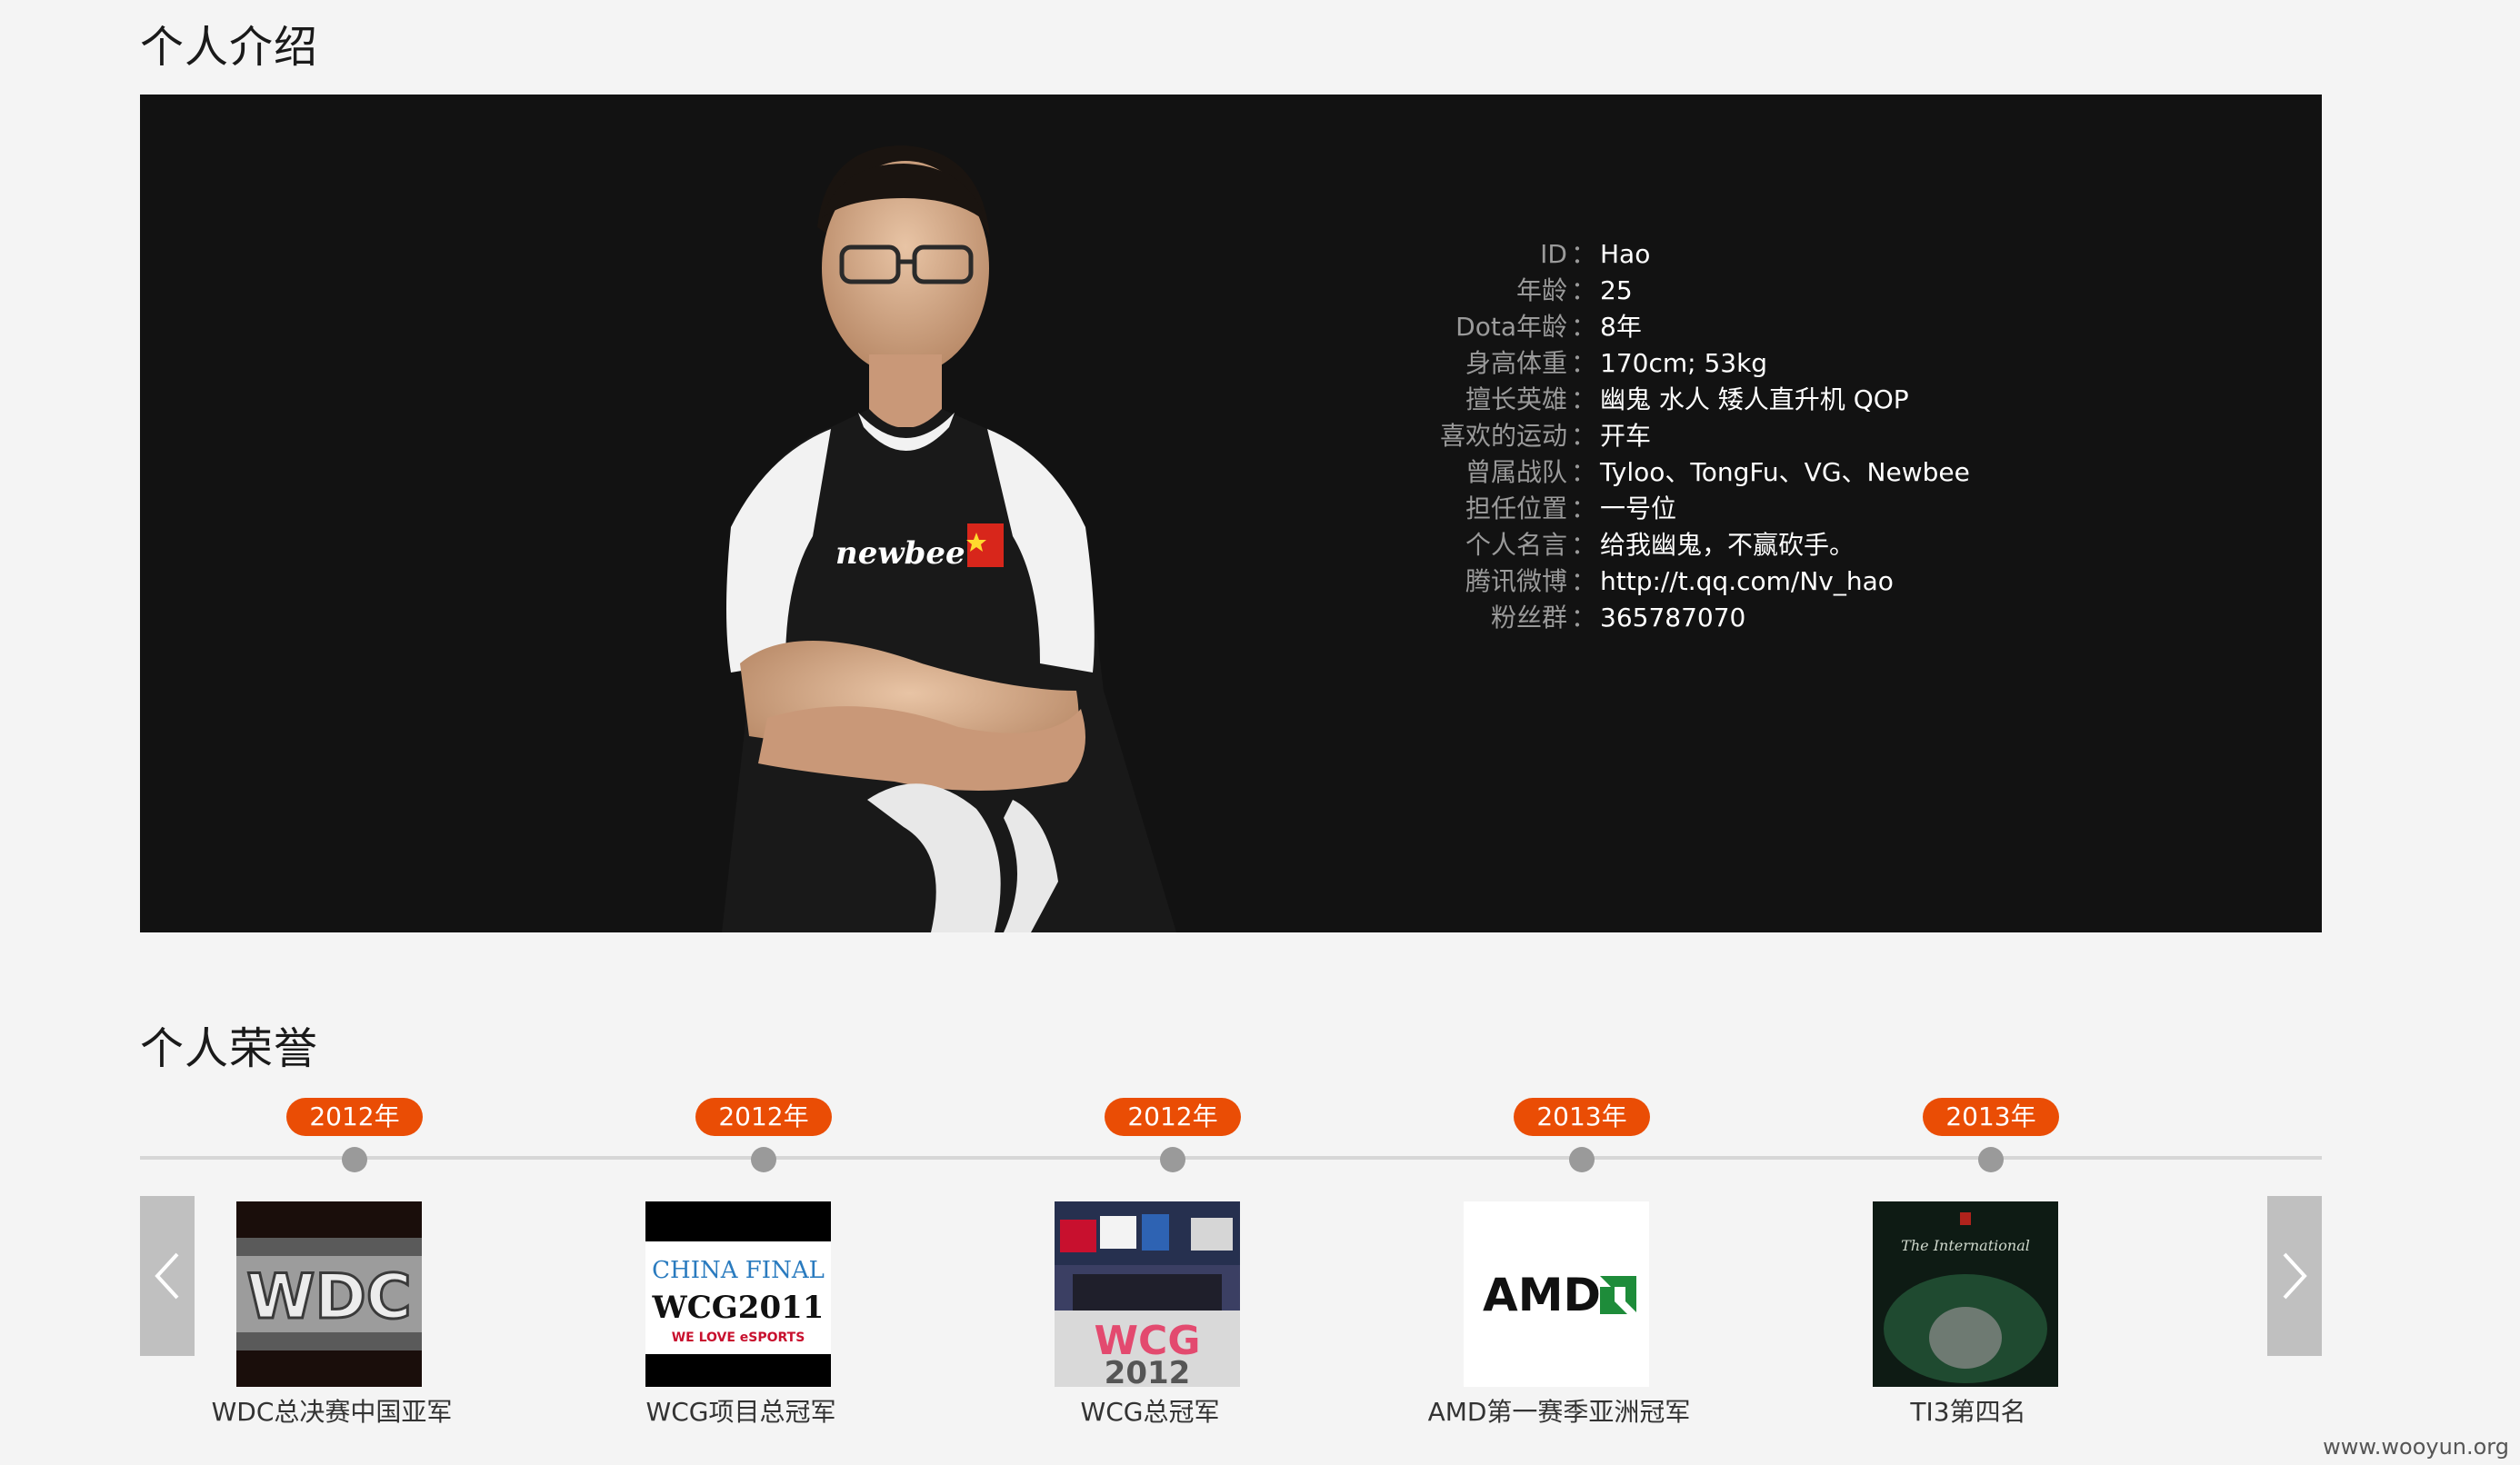 This screenshot has height=1465, width=2520. Describe the element at coordinates (1147, 1294) in the screenshot. I see `award-thumbnail: WCG 2012` at that location.